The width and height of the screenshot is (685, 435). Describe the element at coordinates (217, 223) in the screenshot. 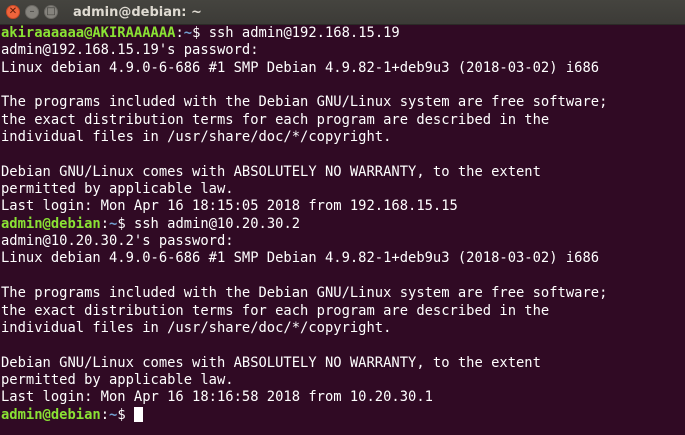

I see `command-text: ssh admin@10.20.30.2` at that location.